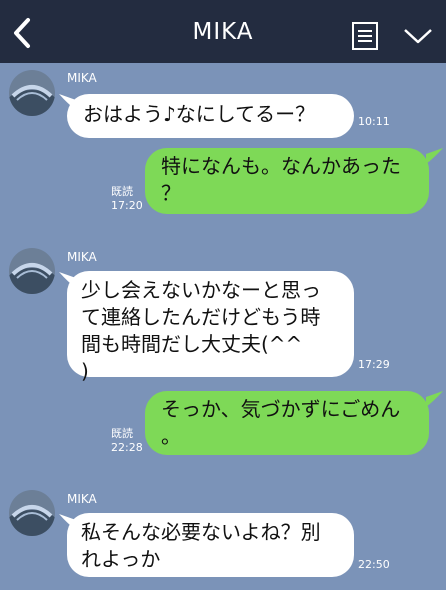  Describe the element at coordinates (210, 545) in the screenshot. I see `message-bubble: 私そんな必要ないよね？別 れよっか` at that location.